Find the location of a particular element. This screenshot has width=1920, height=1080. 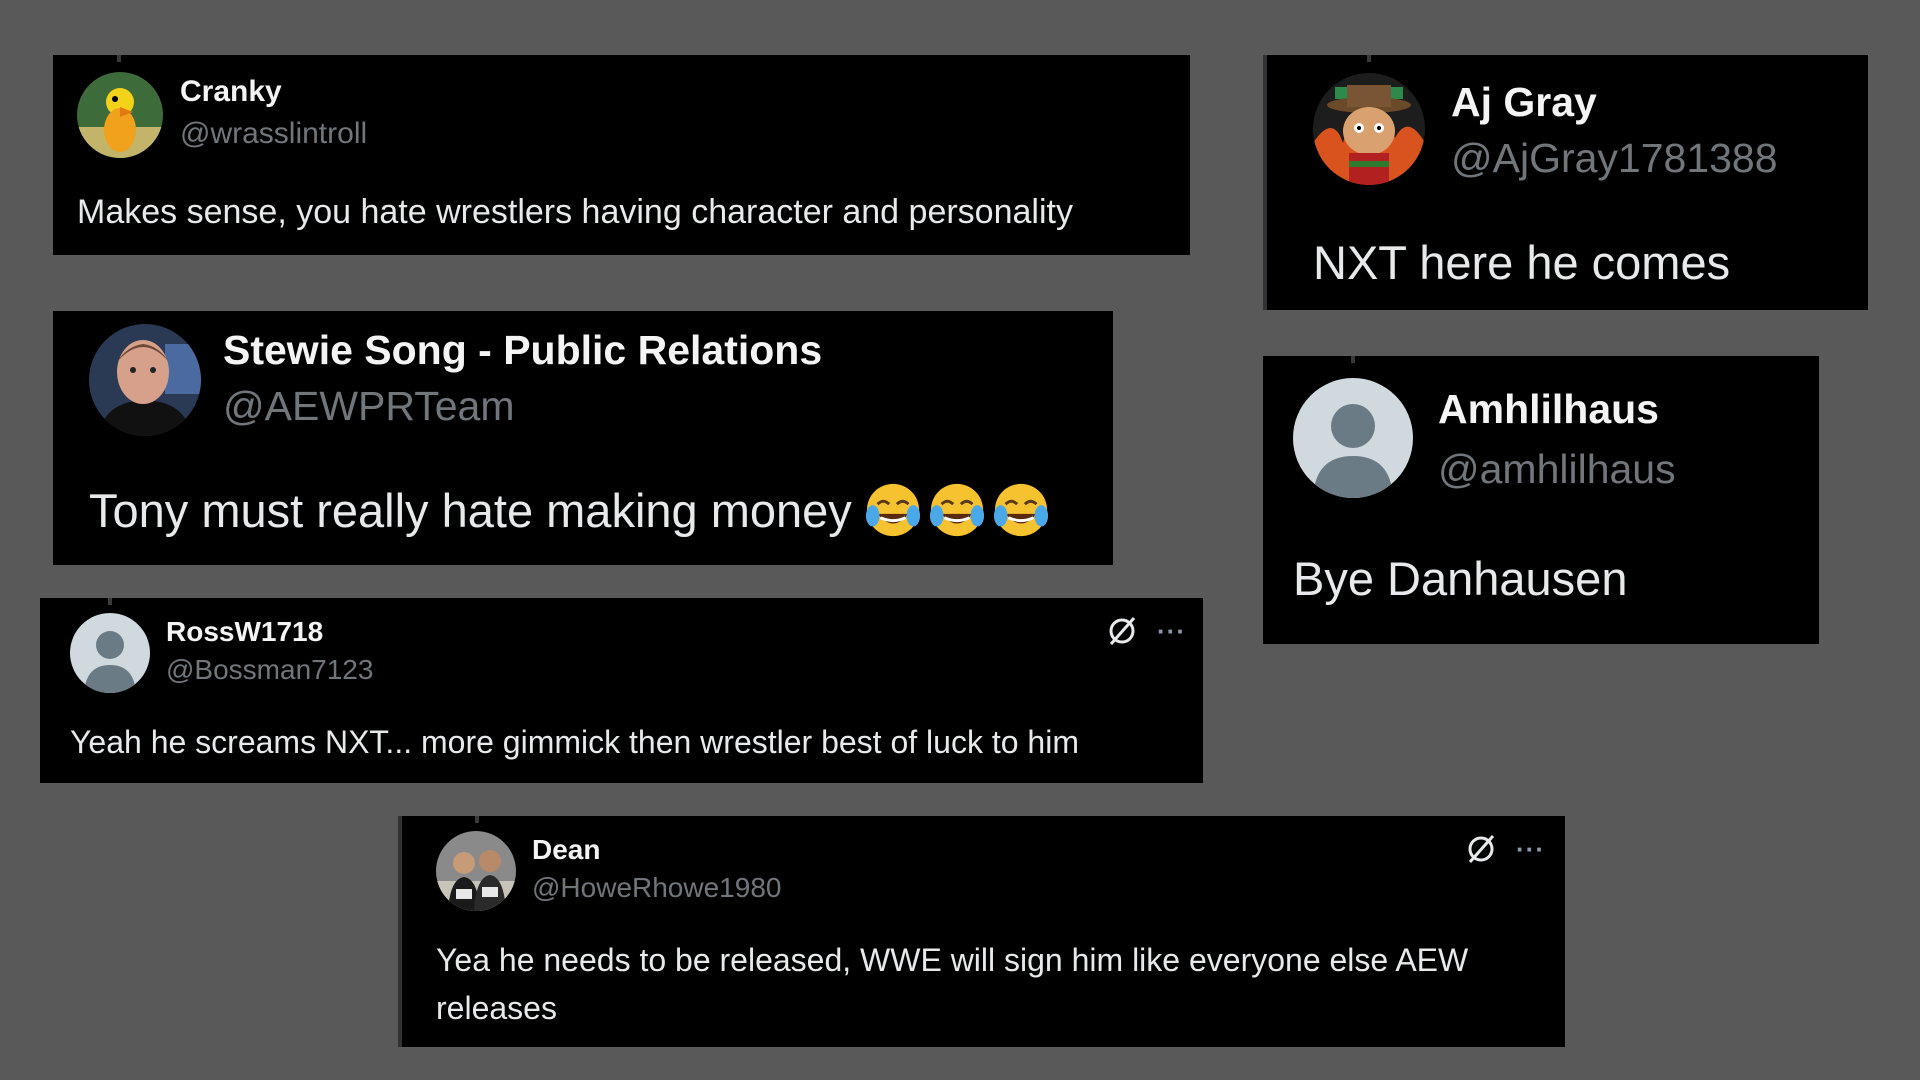

display-name: Cranky is located at coordinates (231, 92).